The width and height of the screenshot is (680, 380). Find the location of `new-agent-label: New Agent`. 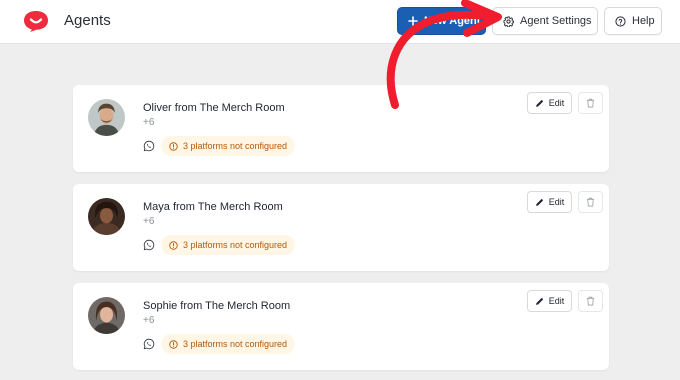

new-agent-label: New Agent is located at coordinates (452, 21).